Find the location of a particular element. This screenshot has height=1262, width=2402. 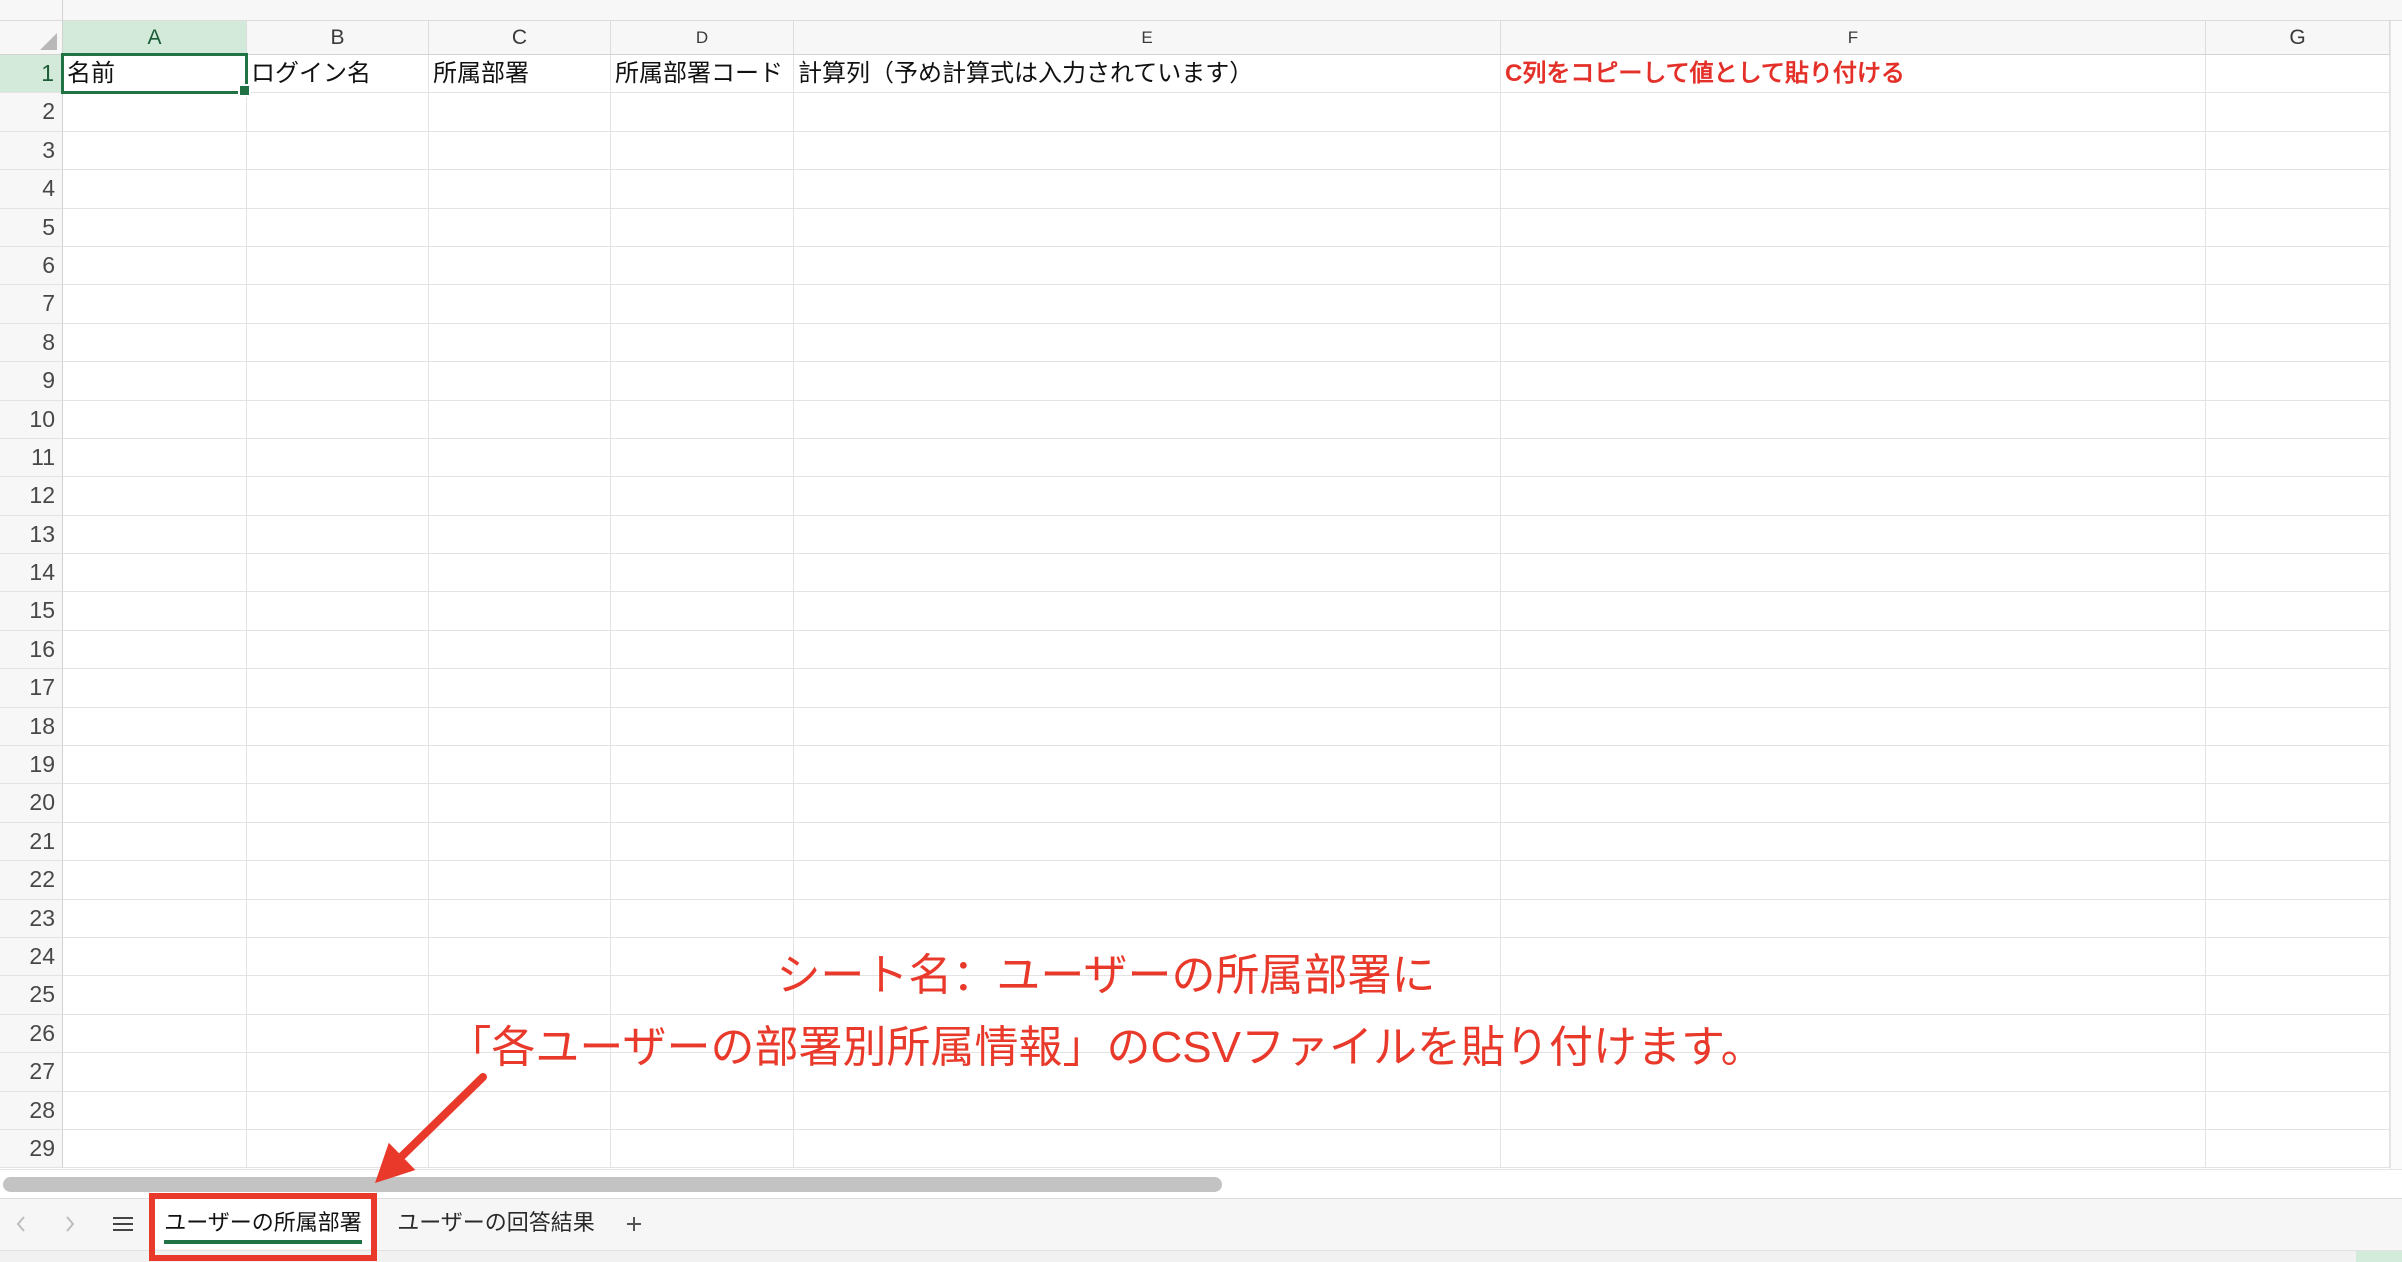

cell-a23 is located at coordinates (155, 918).